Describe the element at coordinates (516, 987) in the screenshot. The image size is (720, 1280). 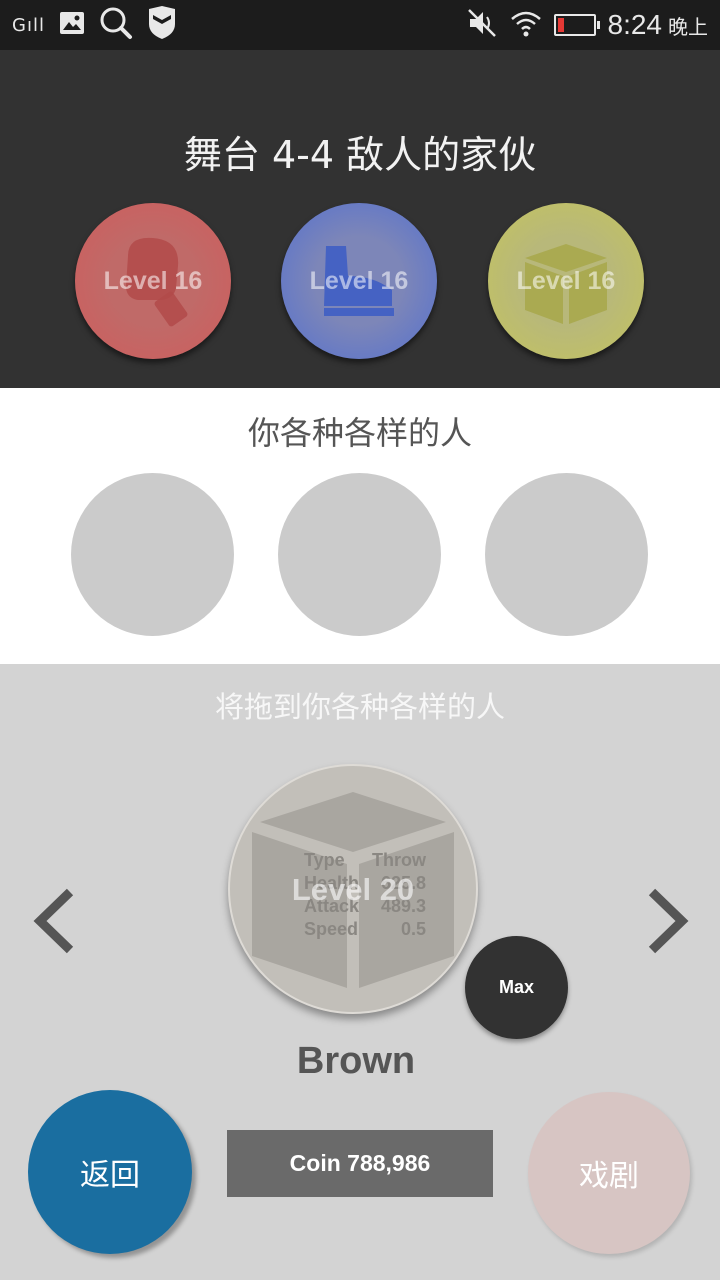
I see `max-button: Max` at that location.